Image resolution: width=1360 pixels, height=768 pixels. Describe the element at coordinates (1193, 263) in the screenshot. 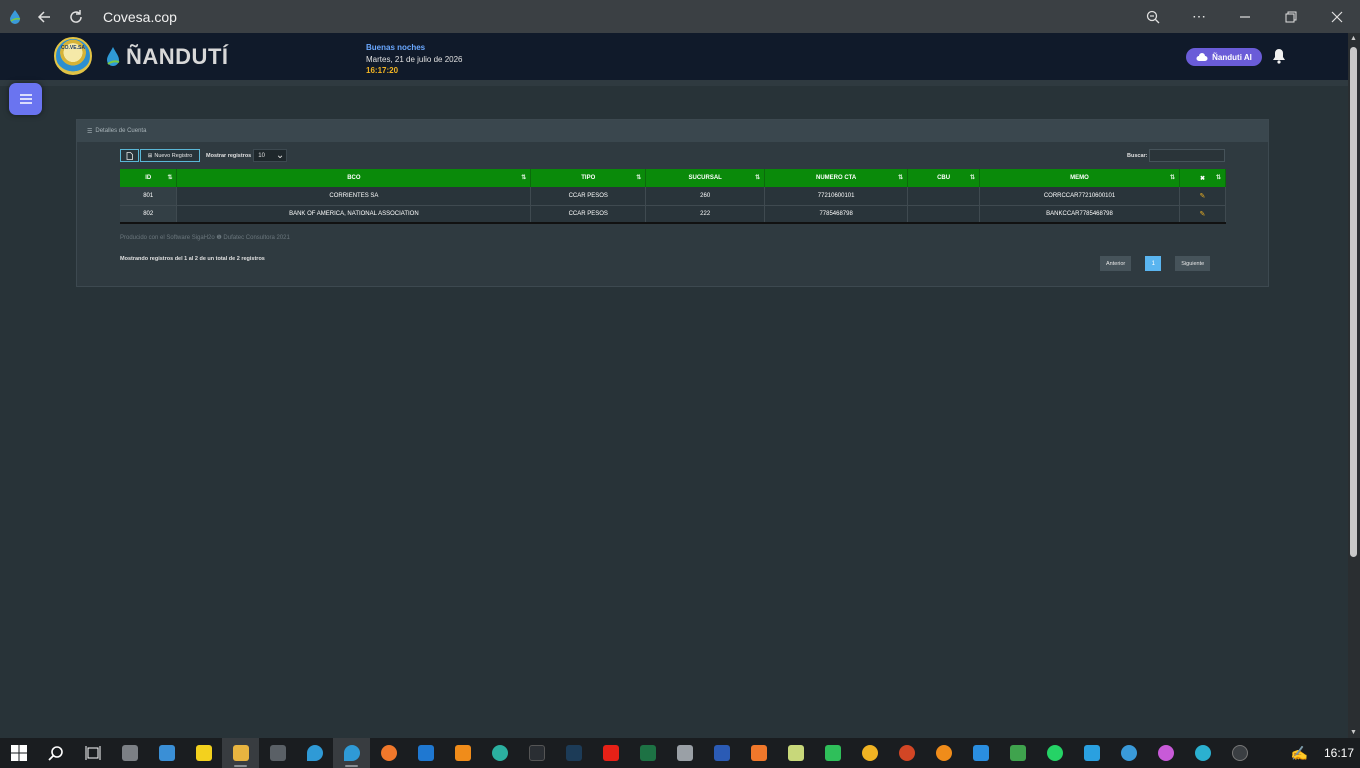

I see `next-page-button: Siguiente` at that location.